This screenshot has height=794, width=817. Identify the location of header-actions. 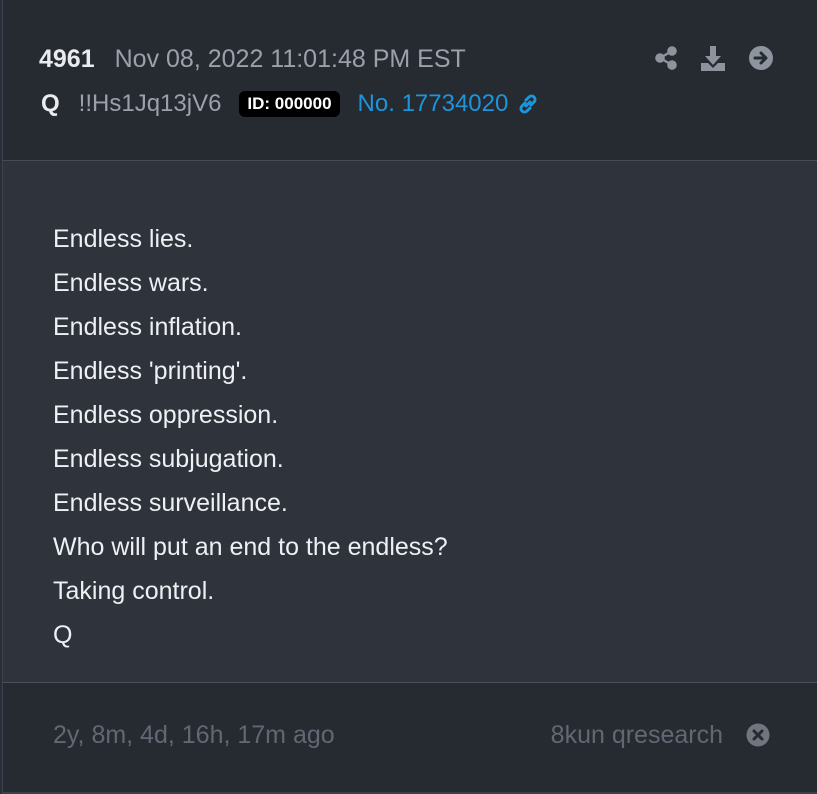
(703, 58).